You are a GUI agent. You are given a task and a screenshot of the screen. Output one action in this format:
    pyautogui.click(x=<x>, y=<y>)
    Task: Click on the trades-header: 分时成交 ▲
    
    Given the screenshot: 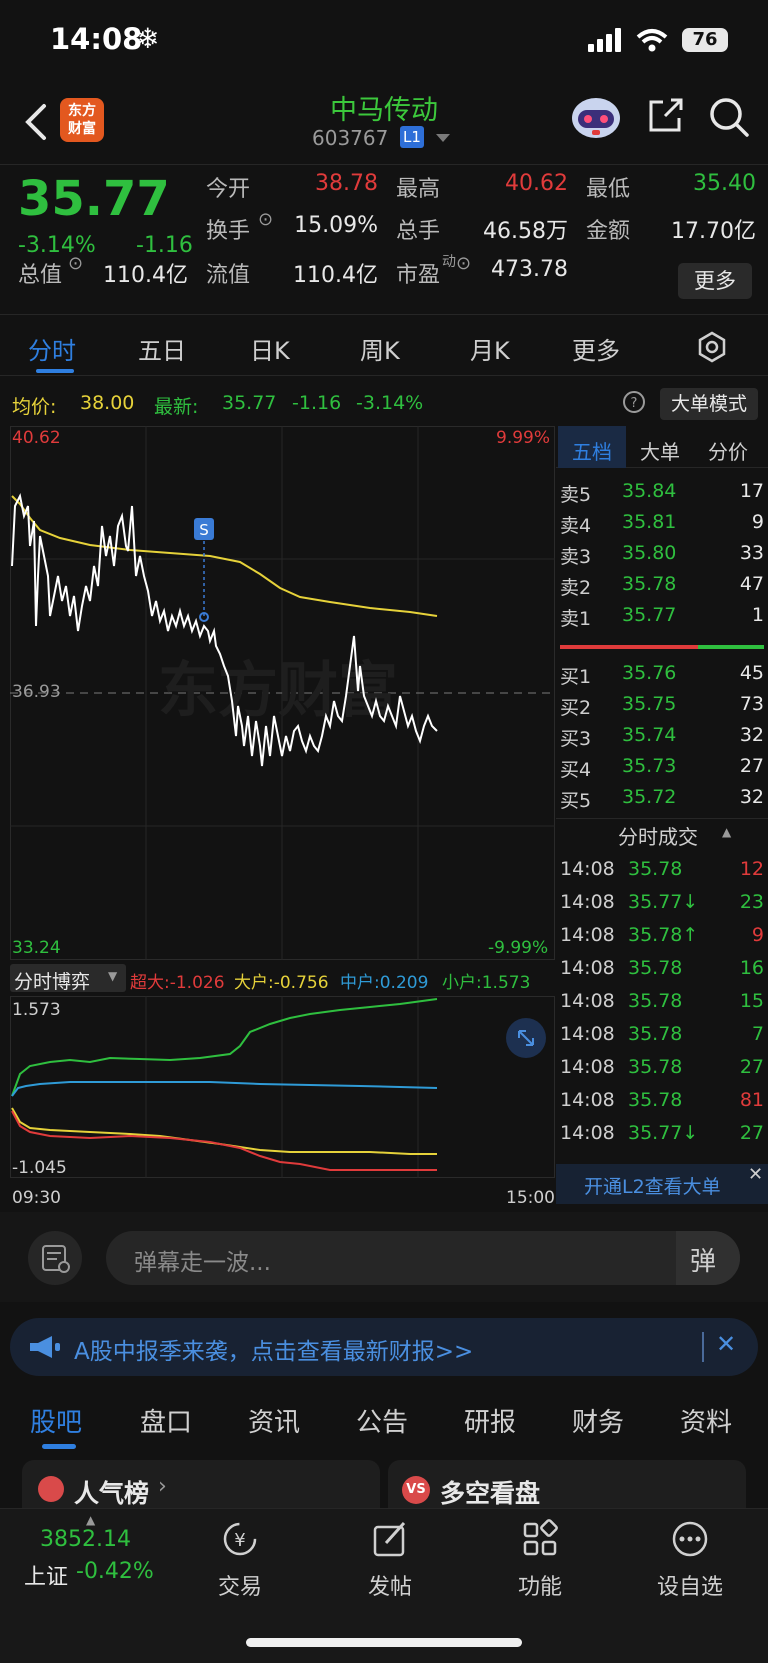 What is the action you would take?
    pyautogui.click(x=662, y=833)
    